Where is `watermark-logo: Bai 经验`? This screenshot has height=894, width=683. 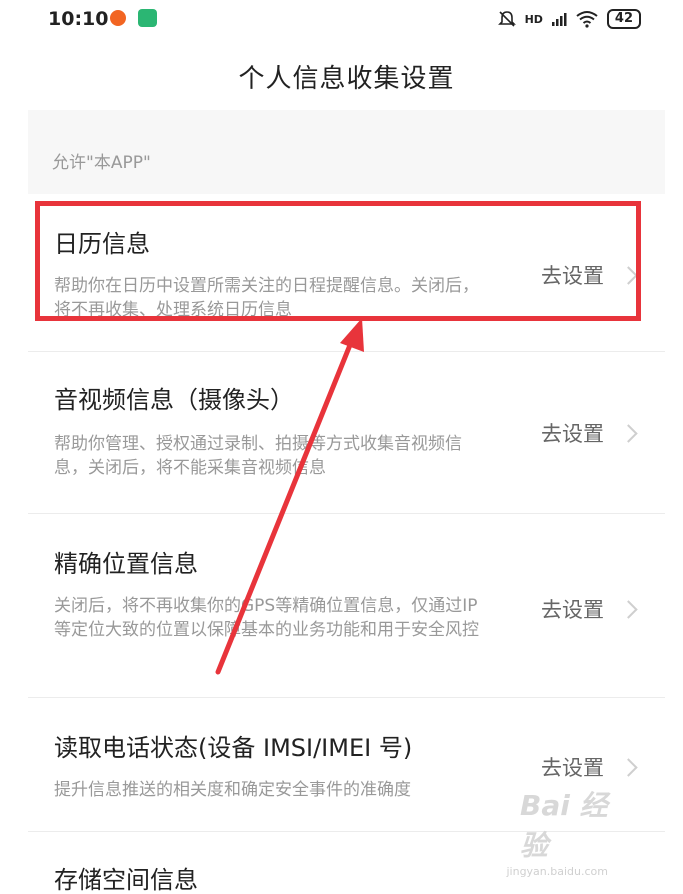 watermark-logo: Bai 经验 is located at coordinates (564, 825).